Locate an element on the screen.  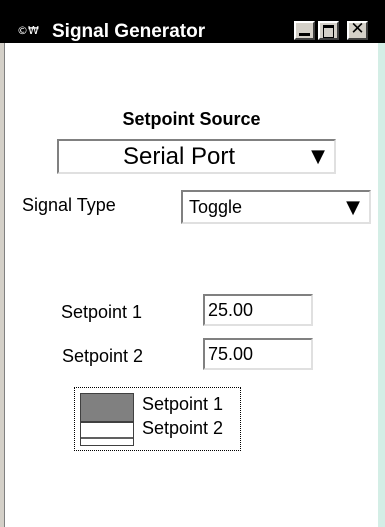
signal-type-label: Signal Type is located at coordinates (69, 205).